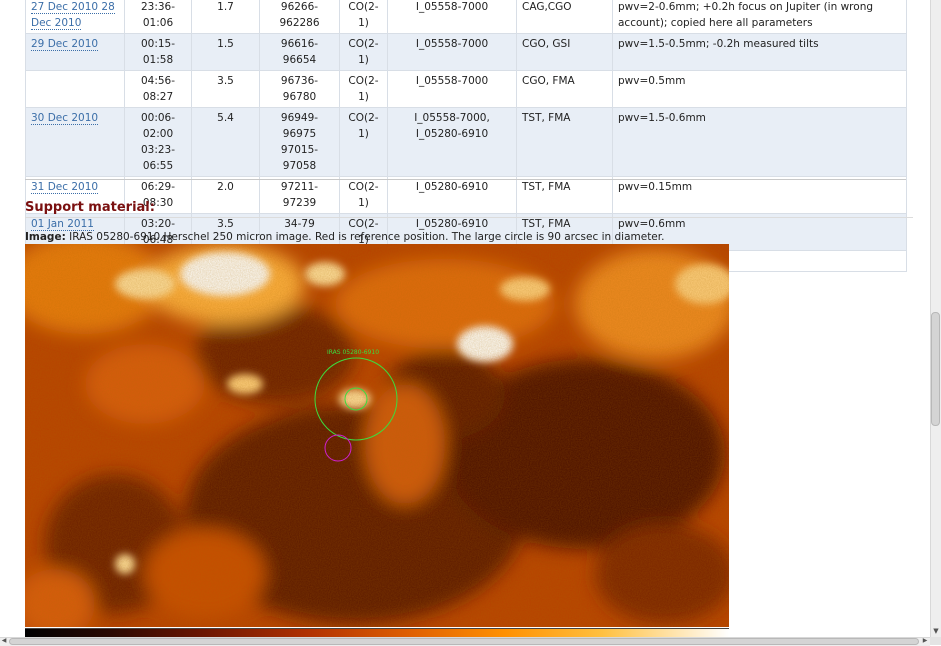 This screenshot has height=646, width=941. Describe the element at coordinates (759, 89) in the screenshot. I see `notes-cell: pwv=0.5mm` at that location.